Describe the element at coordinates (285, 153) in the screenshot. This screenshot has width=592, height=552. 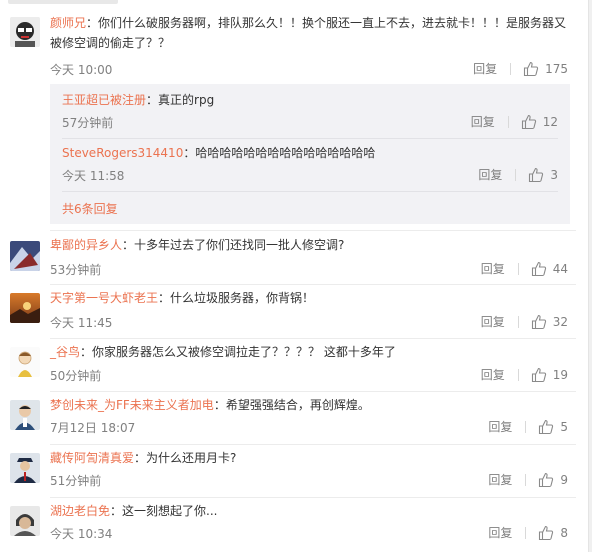
I see `sub-comment-body: 哈哈哈哈哈哈哈哈哈哈哈哈哈哈哈` at that location.